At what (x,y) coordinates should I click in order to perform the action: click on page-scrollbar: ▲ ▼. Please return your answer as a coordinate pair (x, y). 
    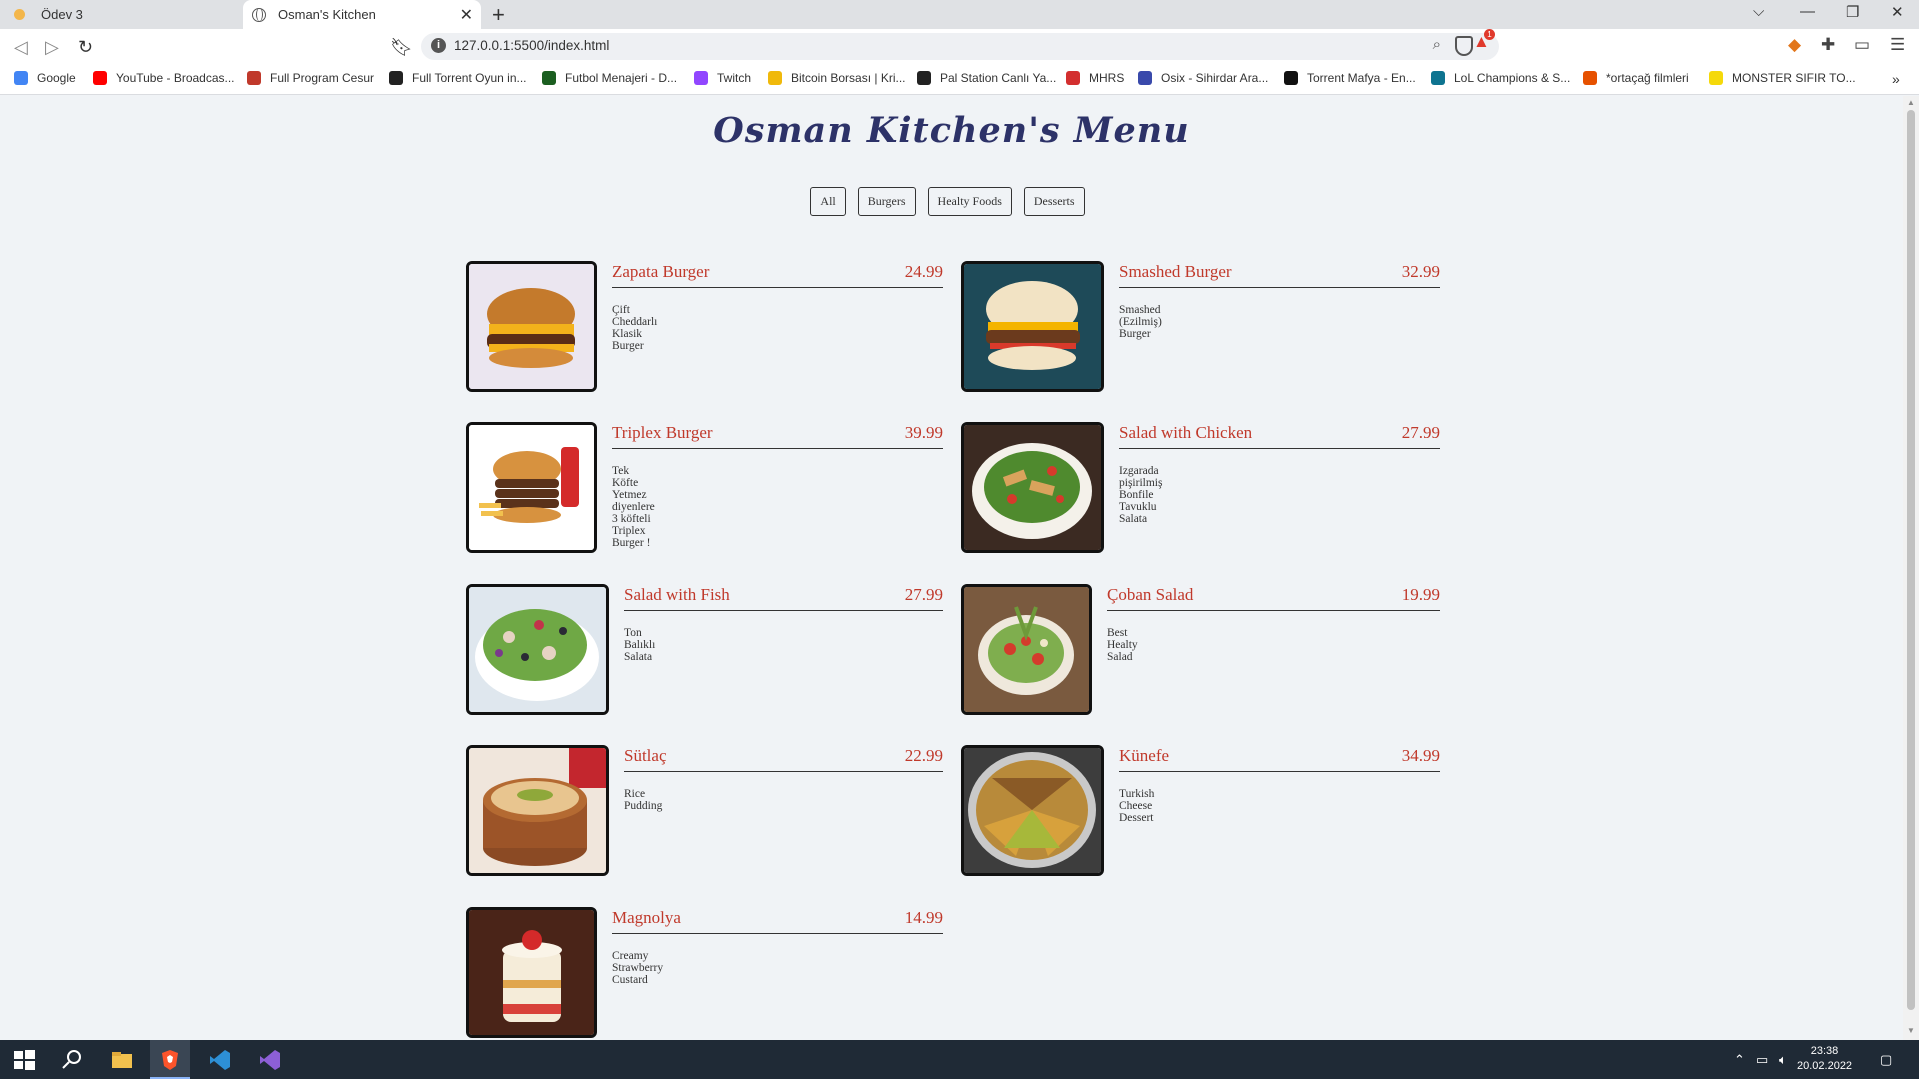
    Looking at the image, I should click on (1911, 568).